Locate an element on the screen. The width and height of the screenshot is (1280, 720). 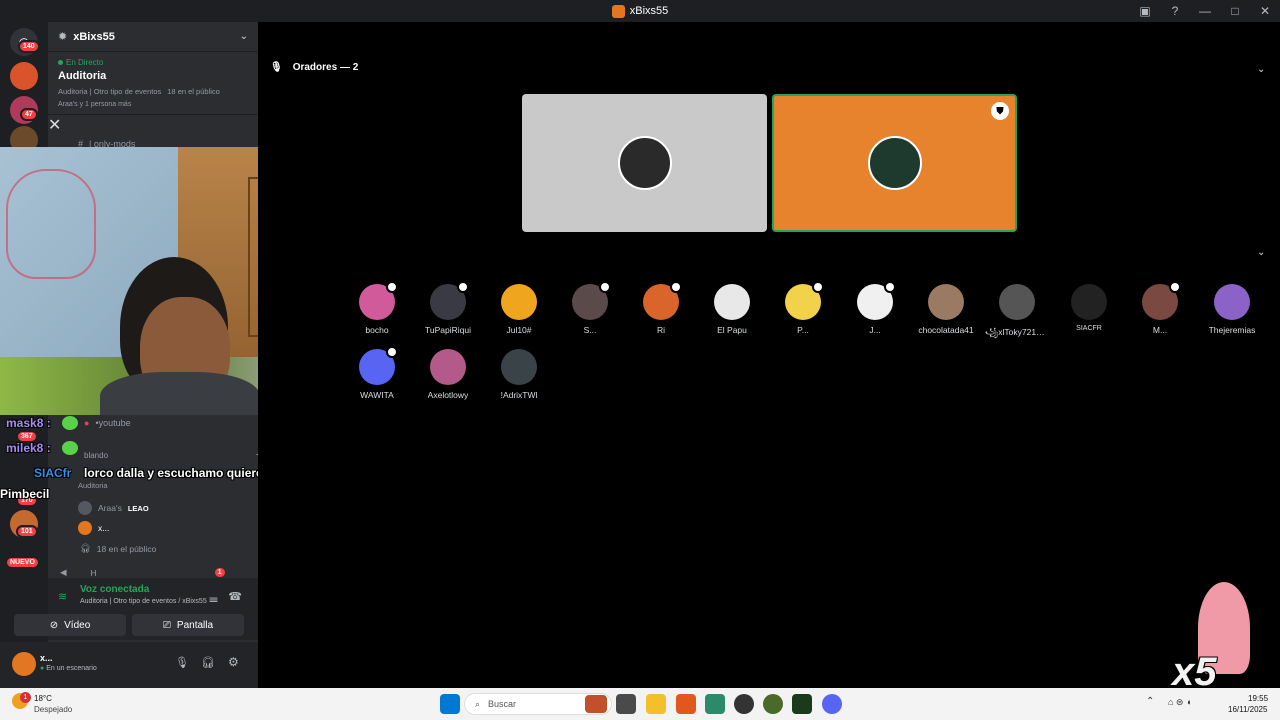
voice-status: Voz conectada is located at coordinates (165, 589).